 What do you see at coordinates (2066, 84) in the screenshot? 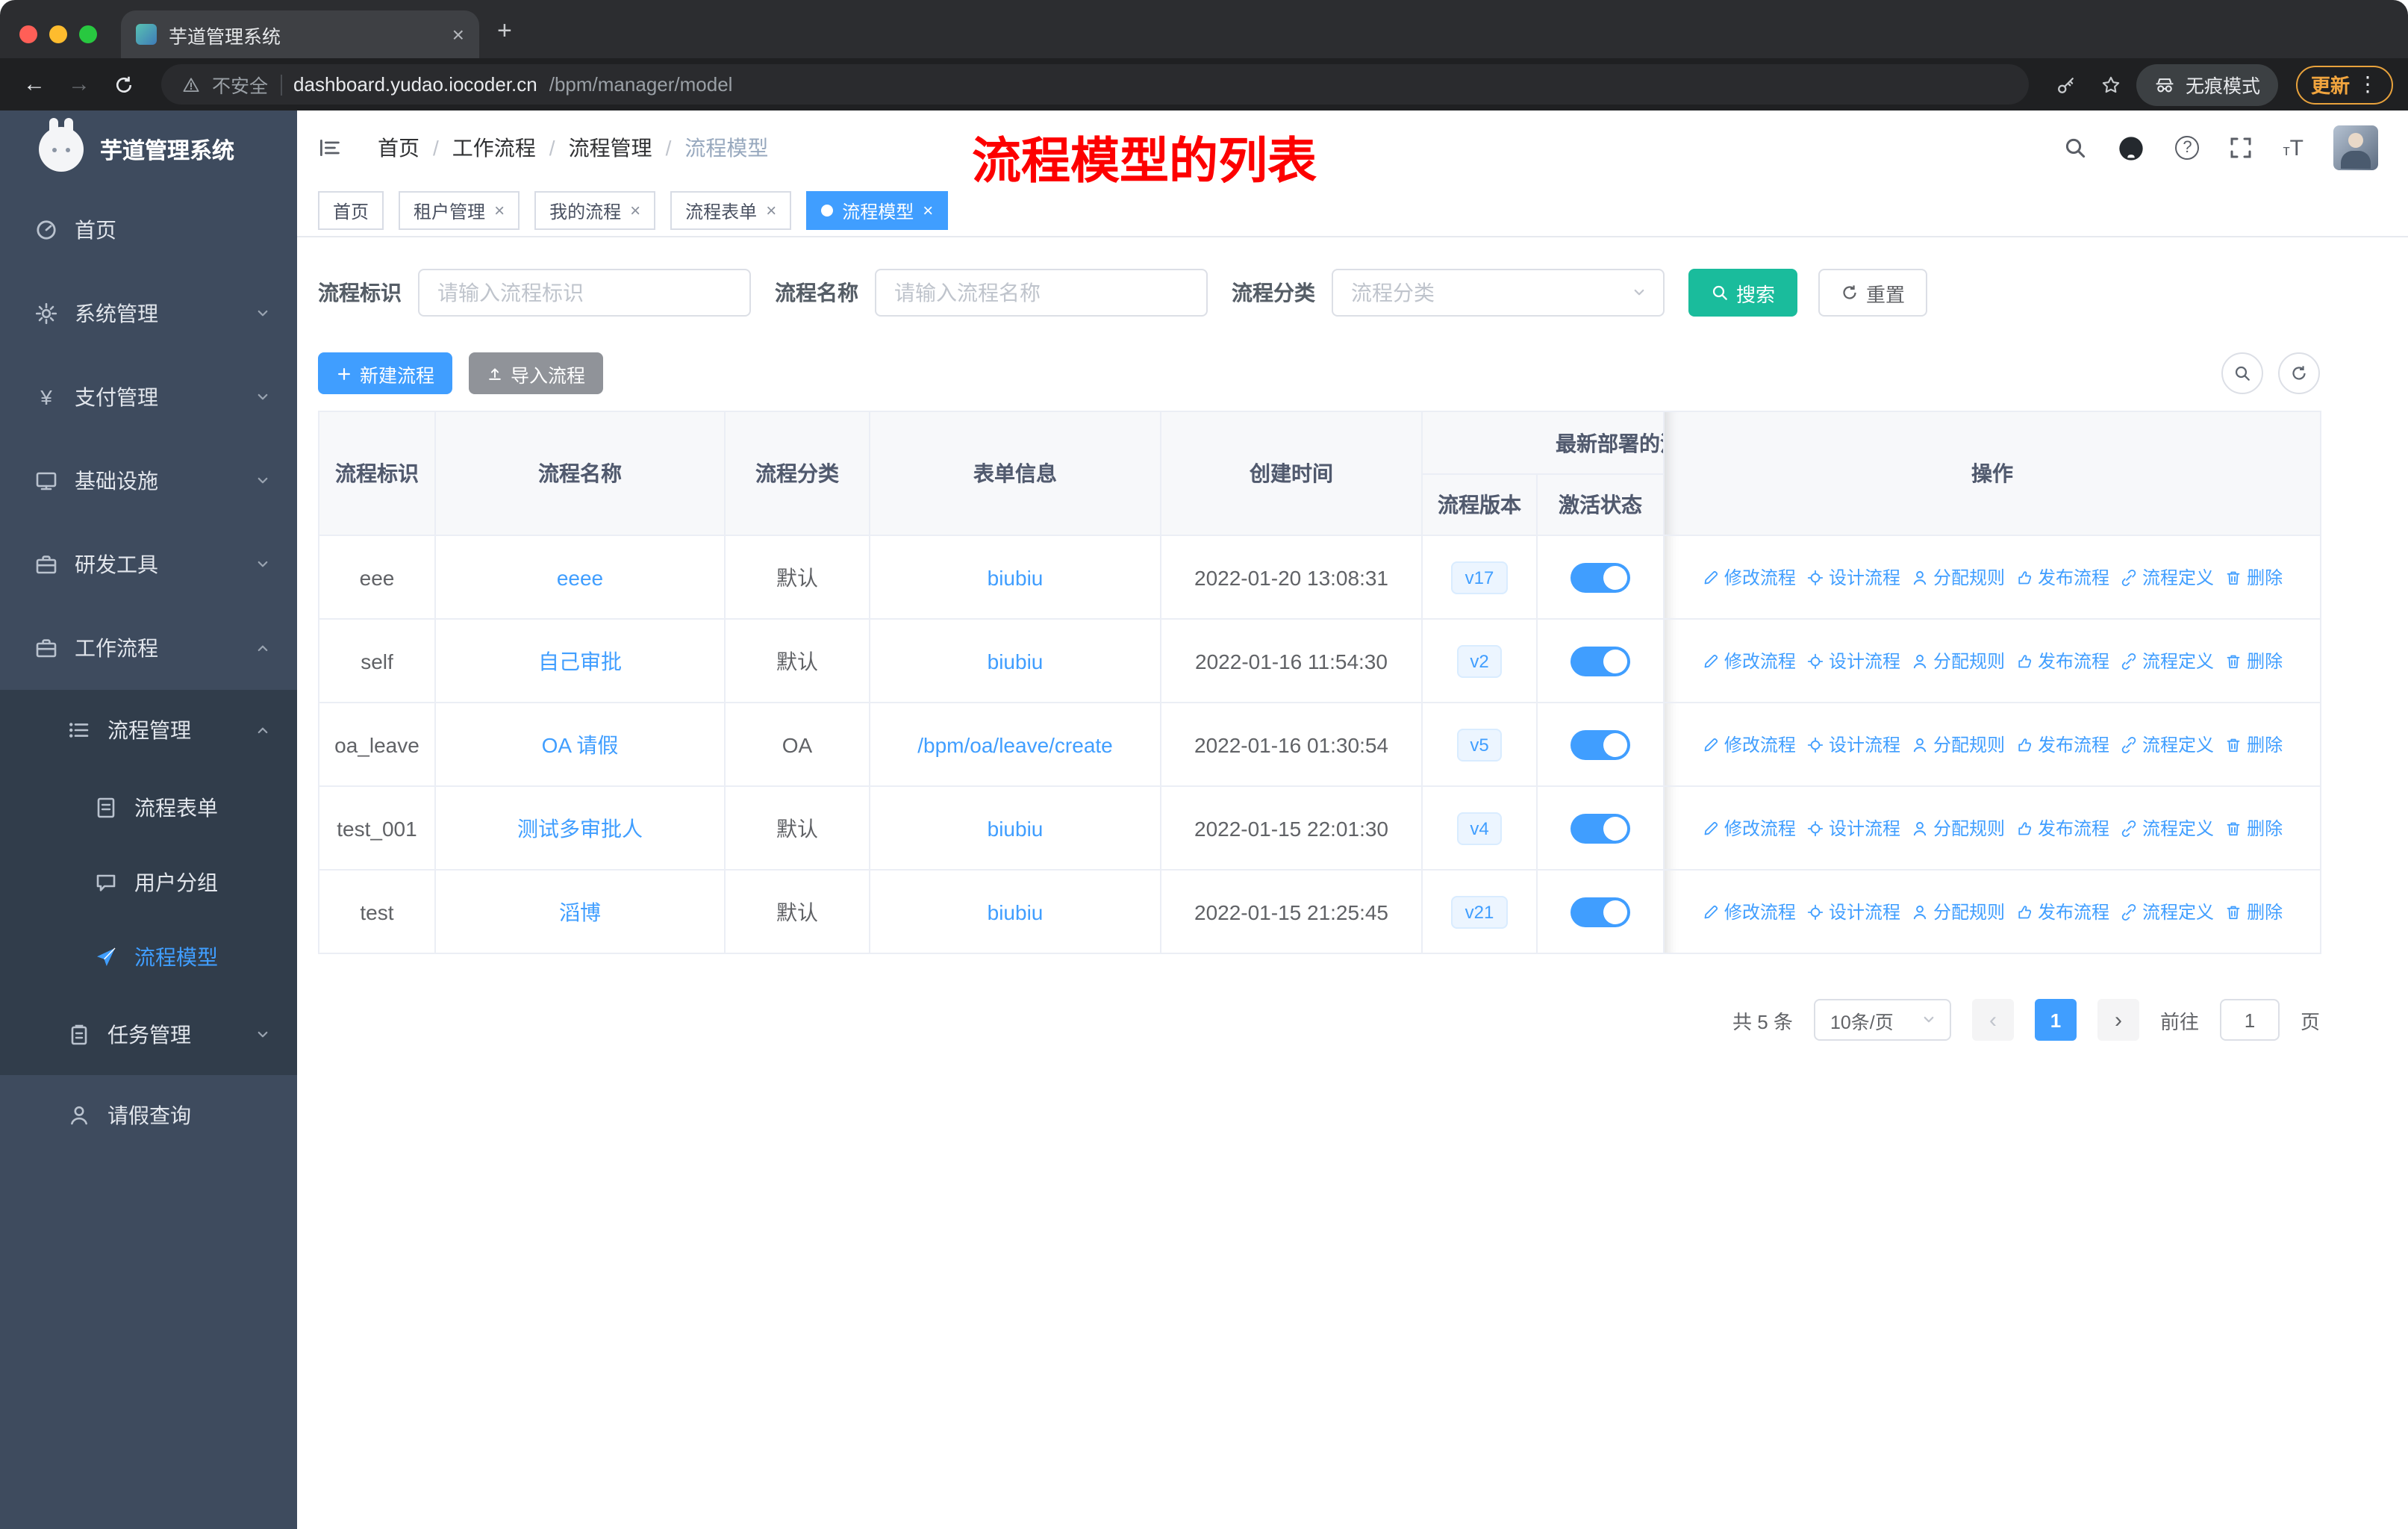
I see `password-key-icon` at bounding box center [2066, 84].